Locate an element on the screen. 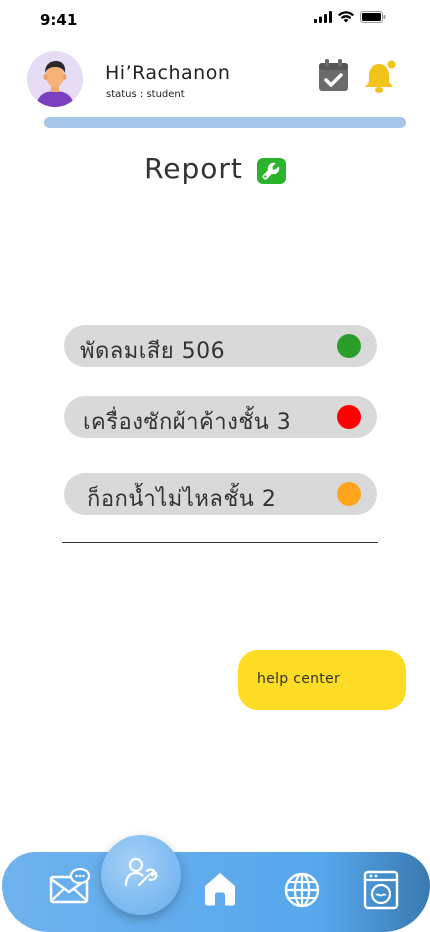  greeting-text: Hi’Rachanon is located at coordinates (168, 73).